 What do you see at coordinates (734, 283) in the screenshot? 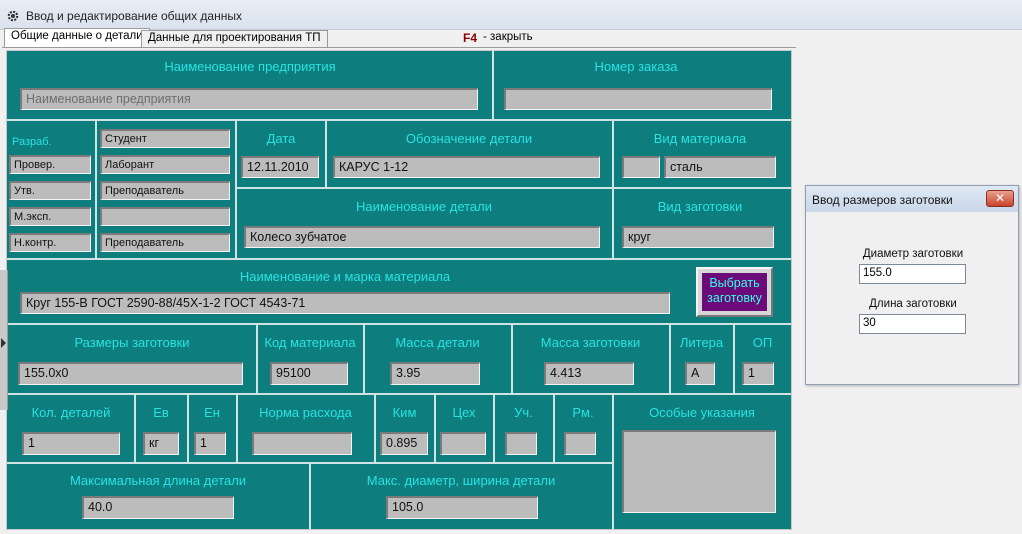
I see `select-blank-line1: Выбрать` at bounding box center [734, 283].